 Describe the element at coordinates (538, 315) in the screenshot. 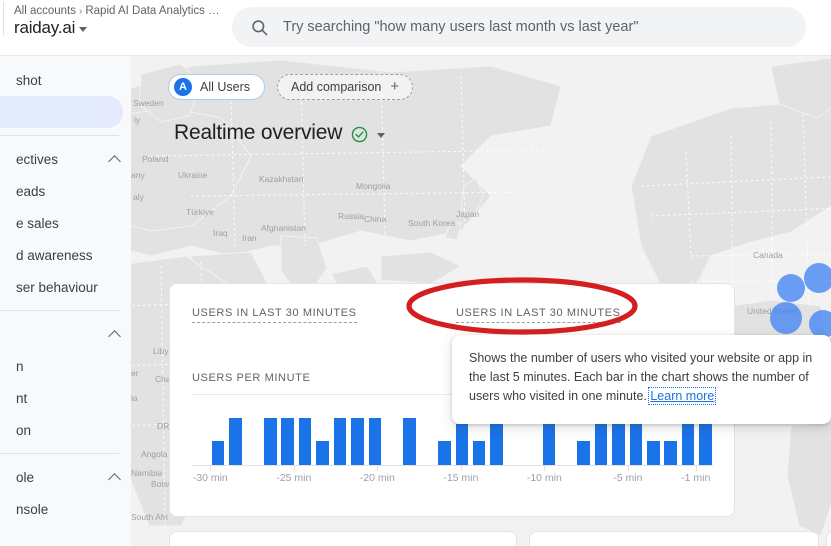

I see `metric-label-users-last-30-right: USERS IN LAST 30 MINUTES` at that location.